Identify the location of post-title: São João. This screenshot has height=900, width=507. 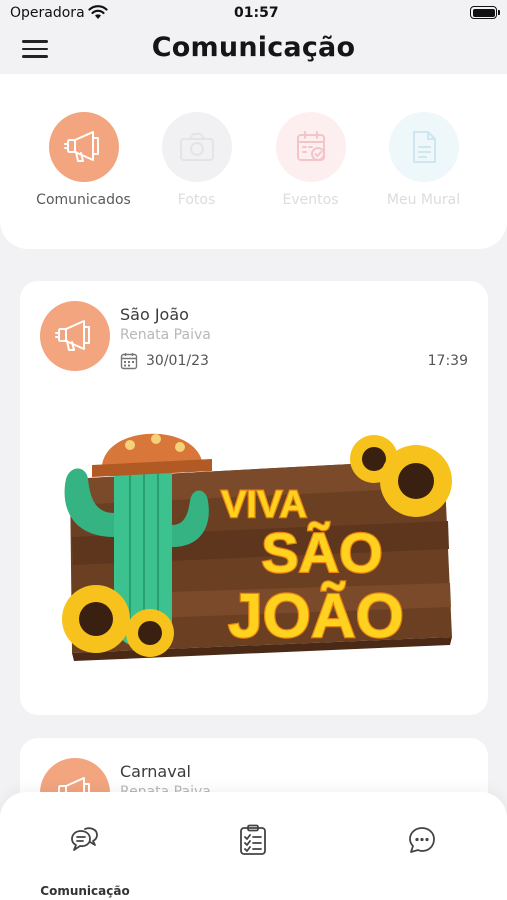
(154, 314).